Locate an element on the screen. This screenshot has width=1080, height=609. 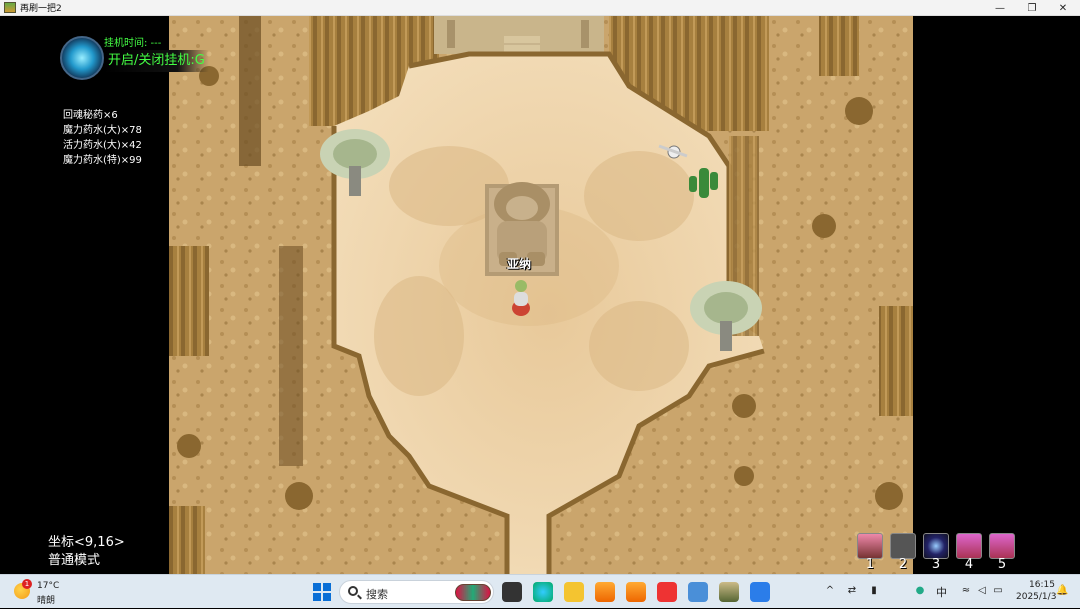
weather-temp: 17°C is located at coordinates (48, 586).